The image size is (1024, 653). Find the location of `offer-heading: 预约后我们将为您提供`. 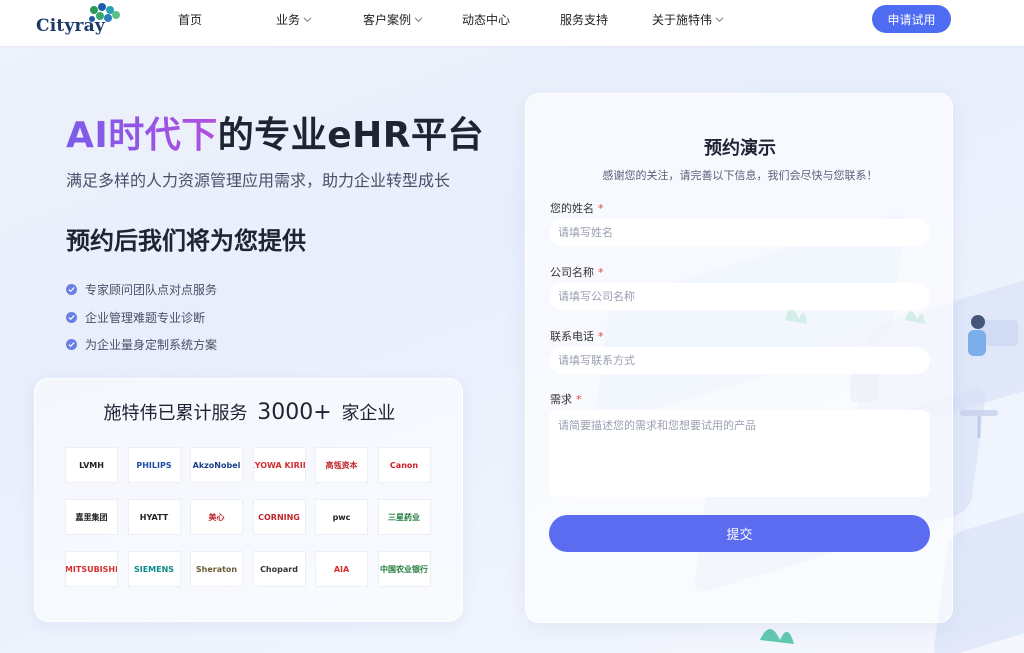

offer-heading: 预约后我们将为您提供 is located at coordinates (186, 241).